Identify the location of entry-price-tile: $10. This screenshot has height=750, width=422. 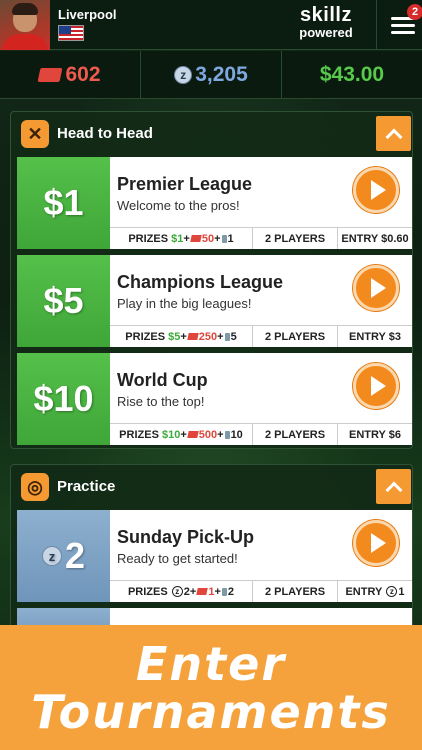
(63, 399).